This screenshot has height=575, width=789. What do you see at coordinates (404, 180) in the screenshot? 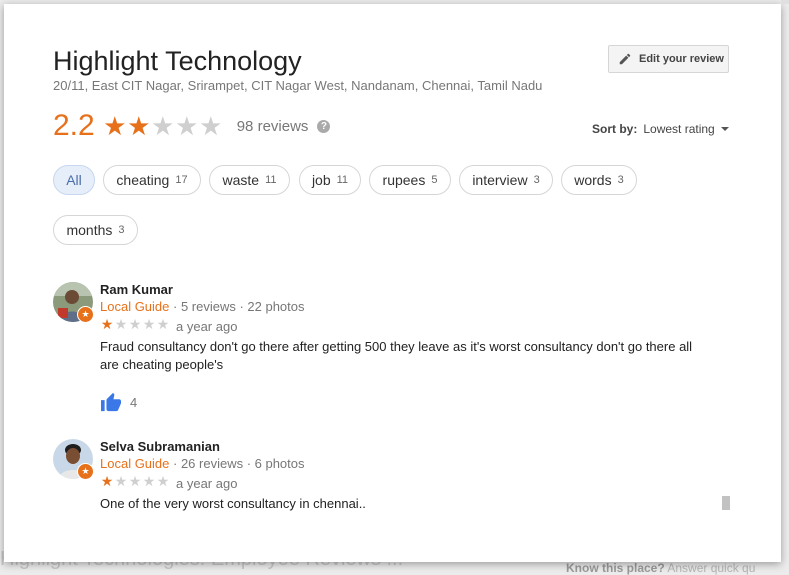
I see `filter-chip-label: rupees` at bounding box center [404, 180].